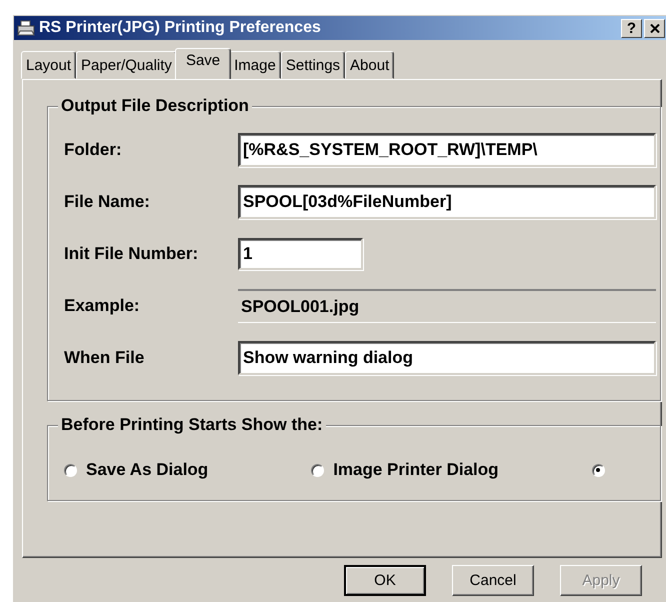 This screenshot has height=602, width=666. Describe the element at coordinates (107, 202) in the screenshot. I see `field-label: File Name:` at that location.